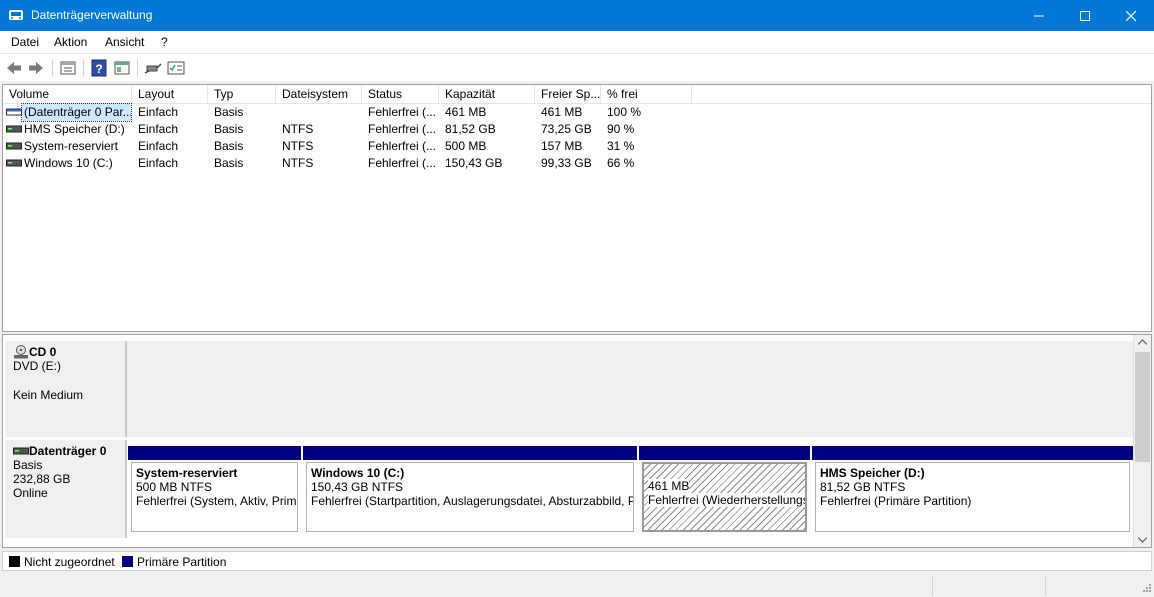 The height and width of the screenshot is (597, 1154). Describe the element at coordinates (74, 129) in the screenshot. I see `volume-cell: HMS Speicher (D:)` at that location.